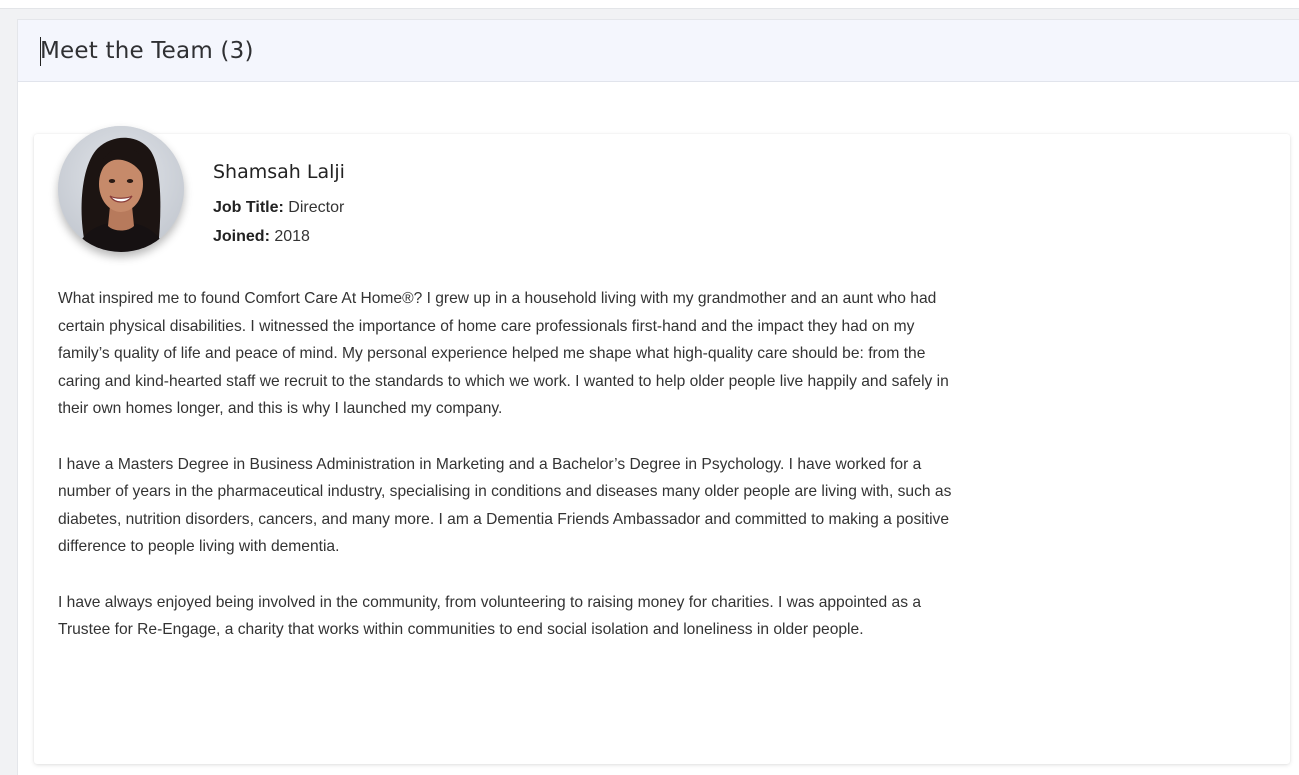 The width and height of the screenshot is (1299, 775). Describe the element at coordinates (658, 51) in the screenshot. I see `panel-header: Meet the Team (3)` at that location.